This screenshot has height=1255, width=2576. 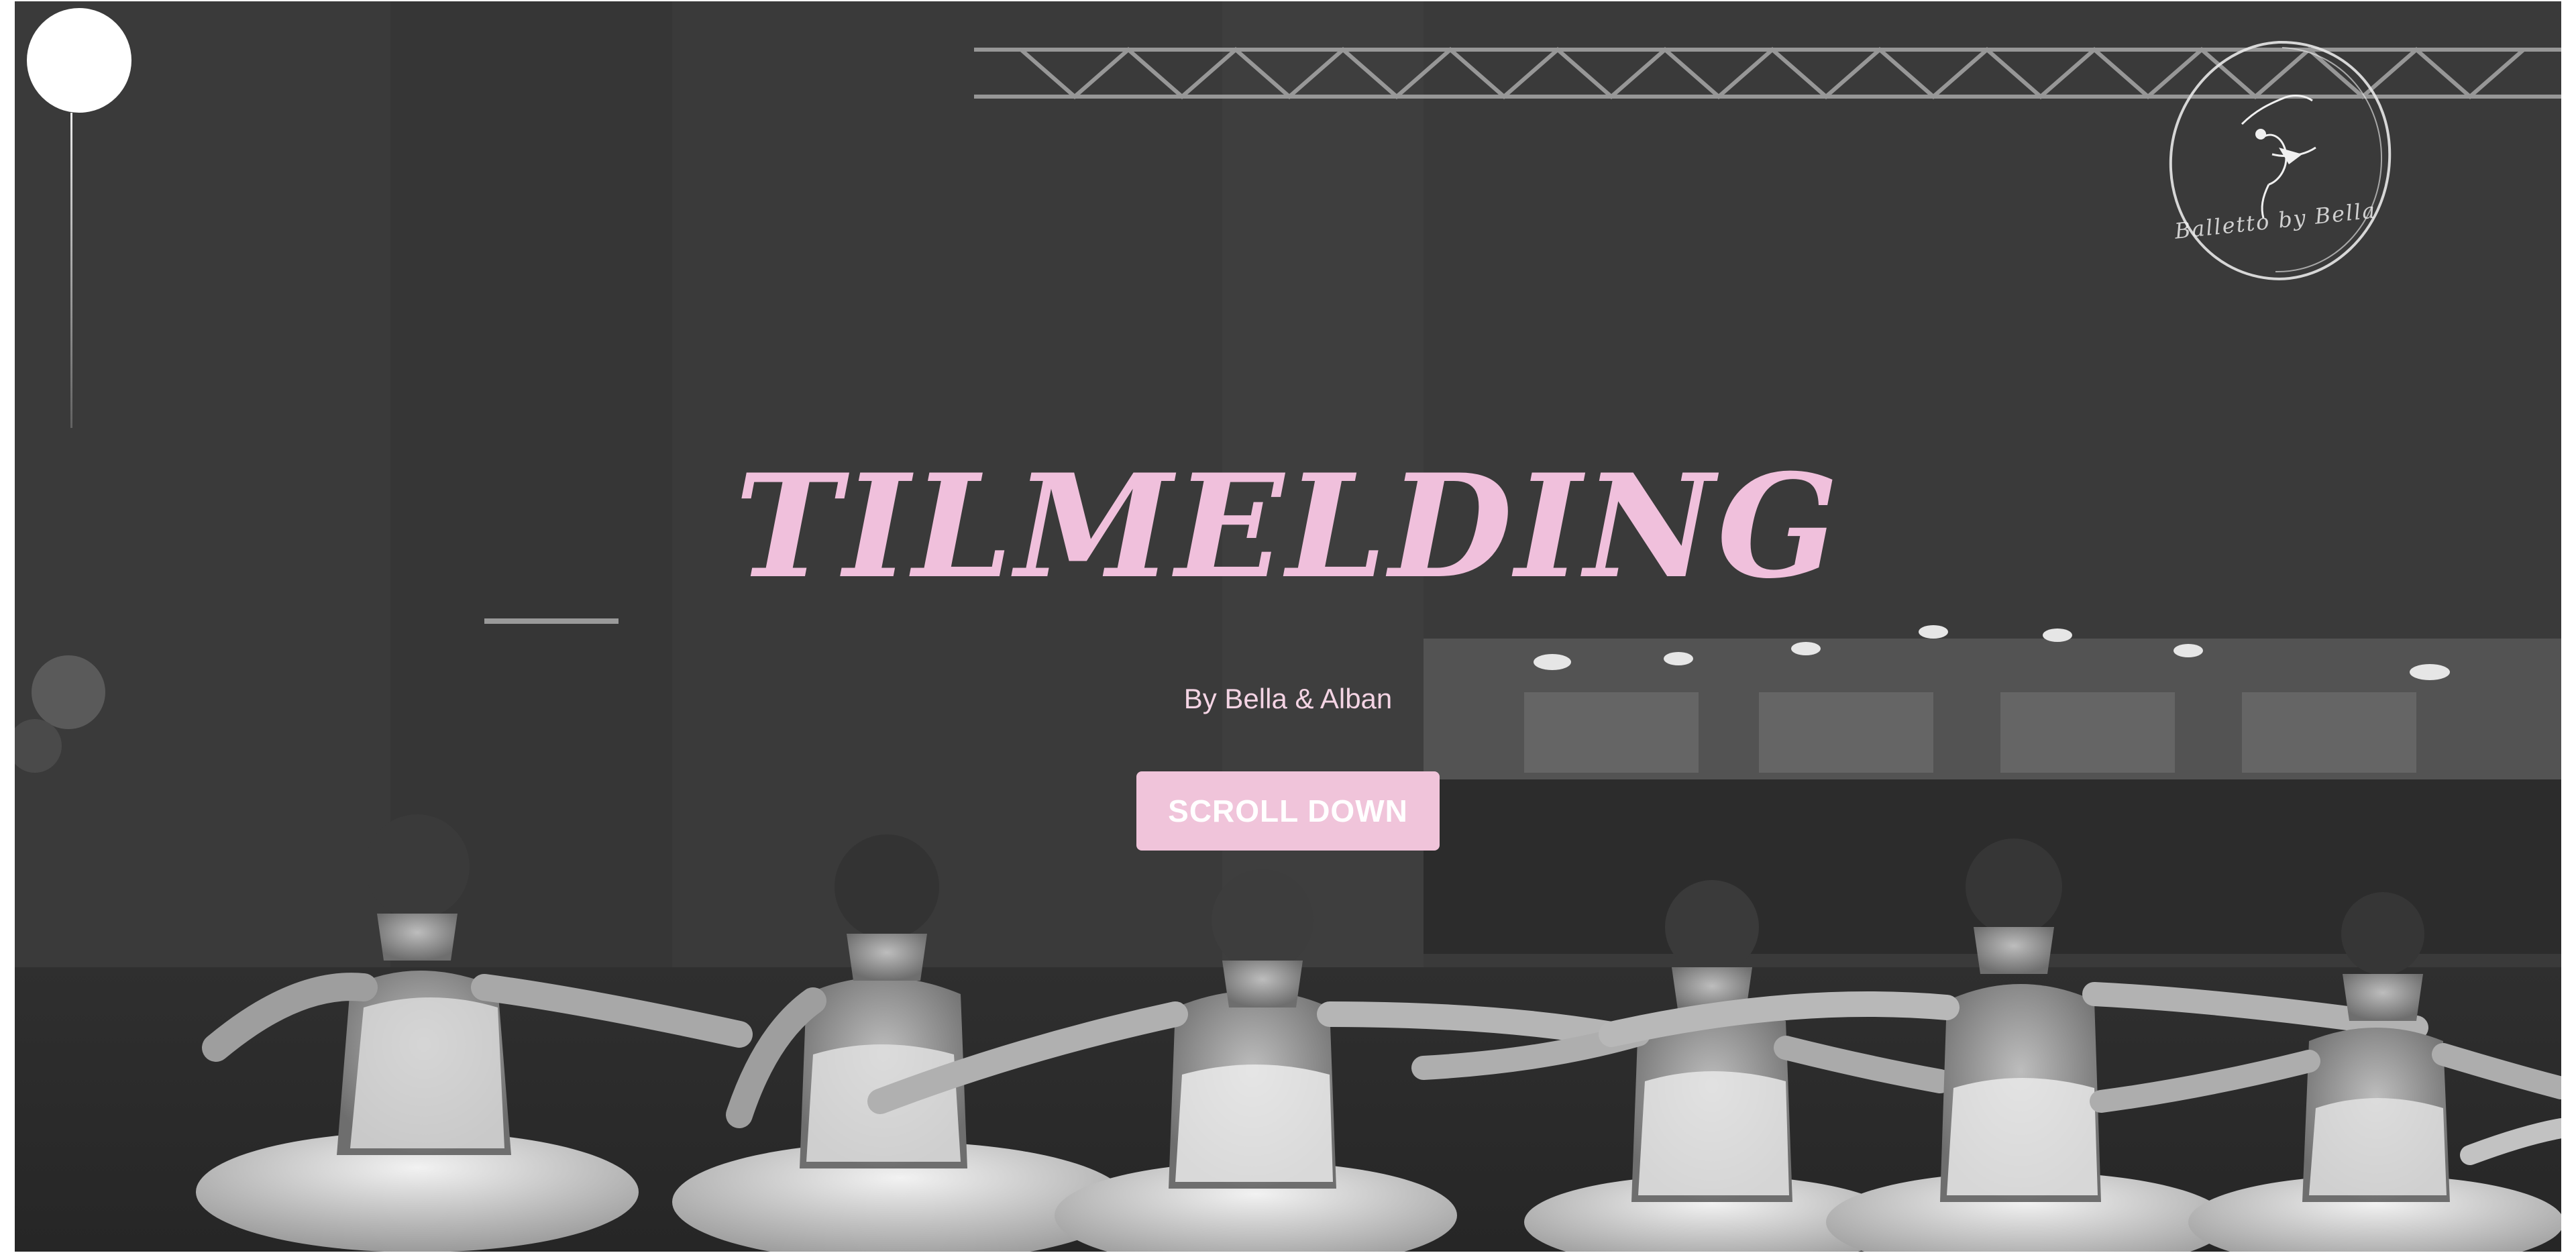 What do you see at coordinates (2280, 160) in the screenshot?
I see `ballerina-icon` at bounding box center [2280, 160].